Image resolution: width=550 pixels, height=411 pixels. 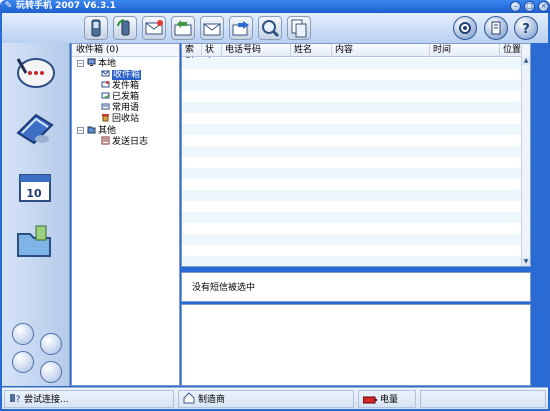 I want to click on messages-icon, so click(x=35, y=73).